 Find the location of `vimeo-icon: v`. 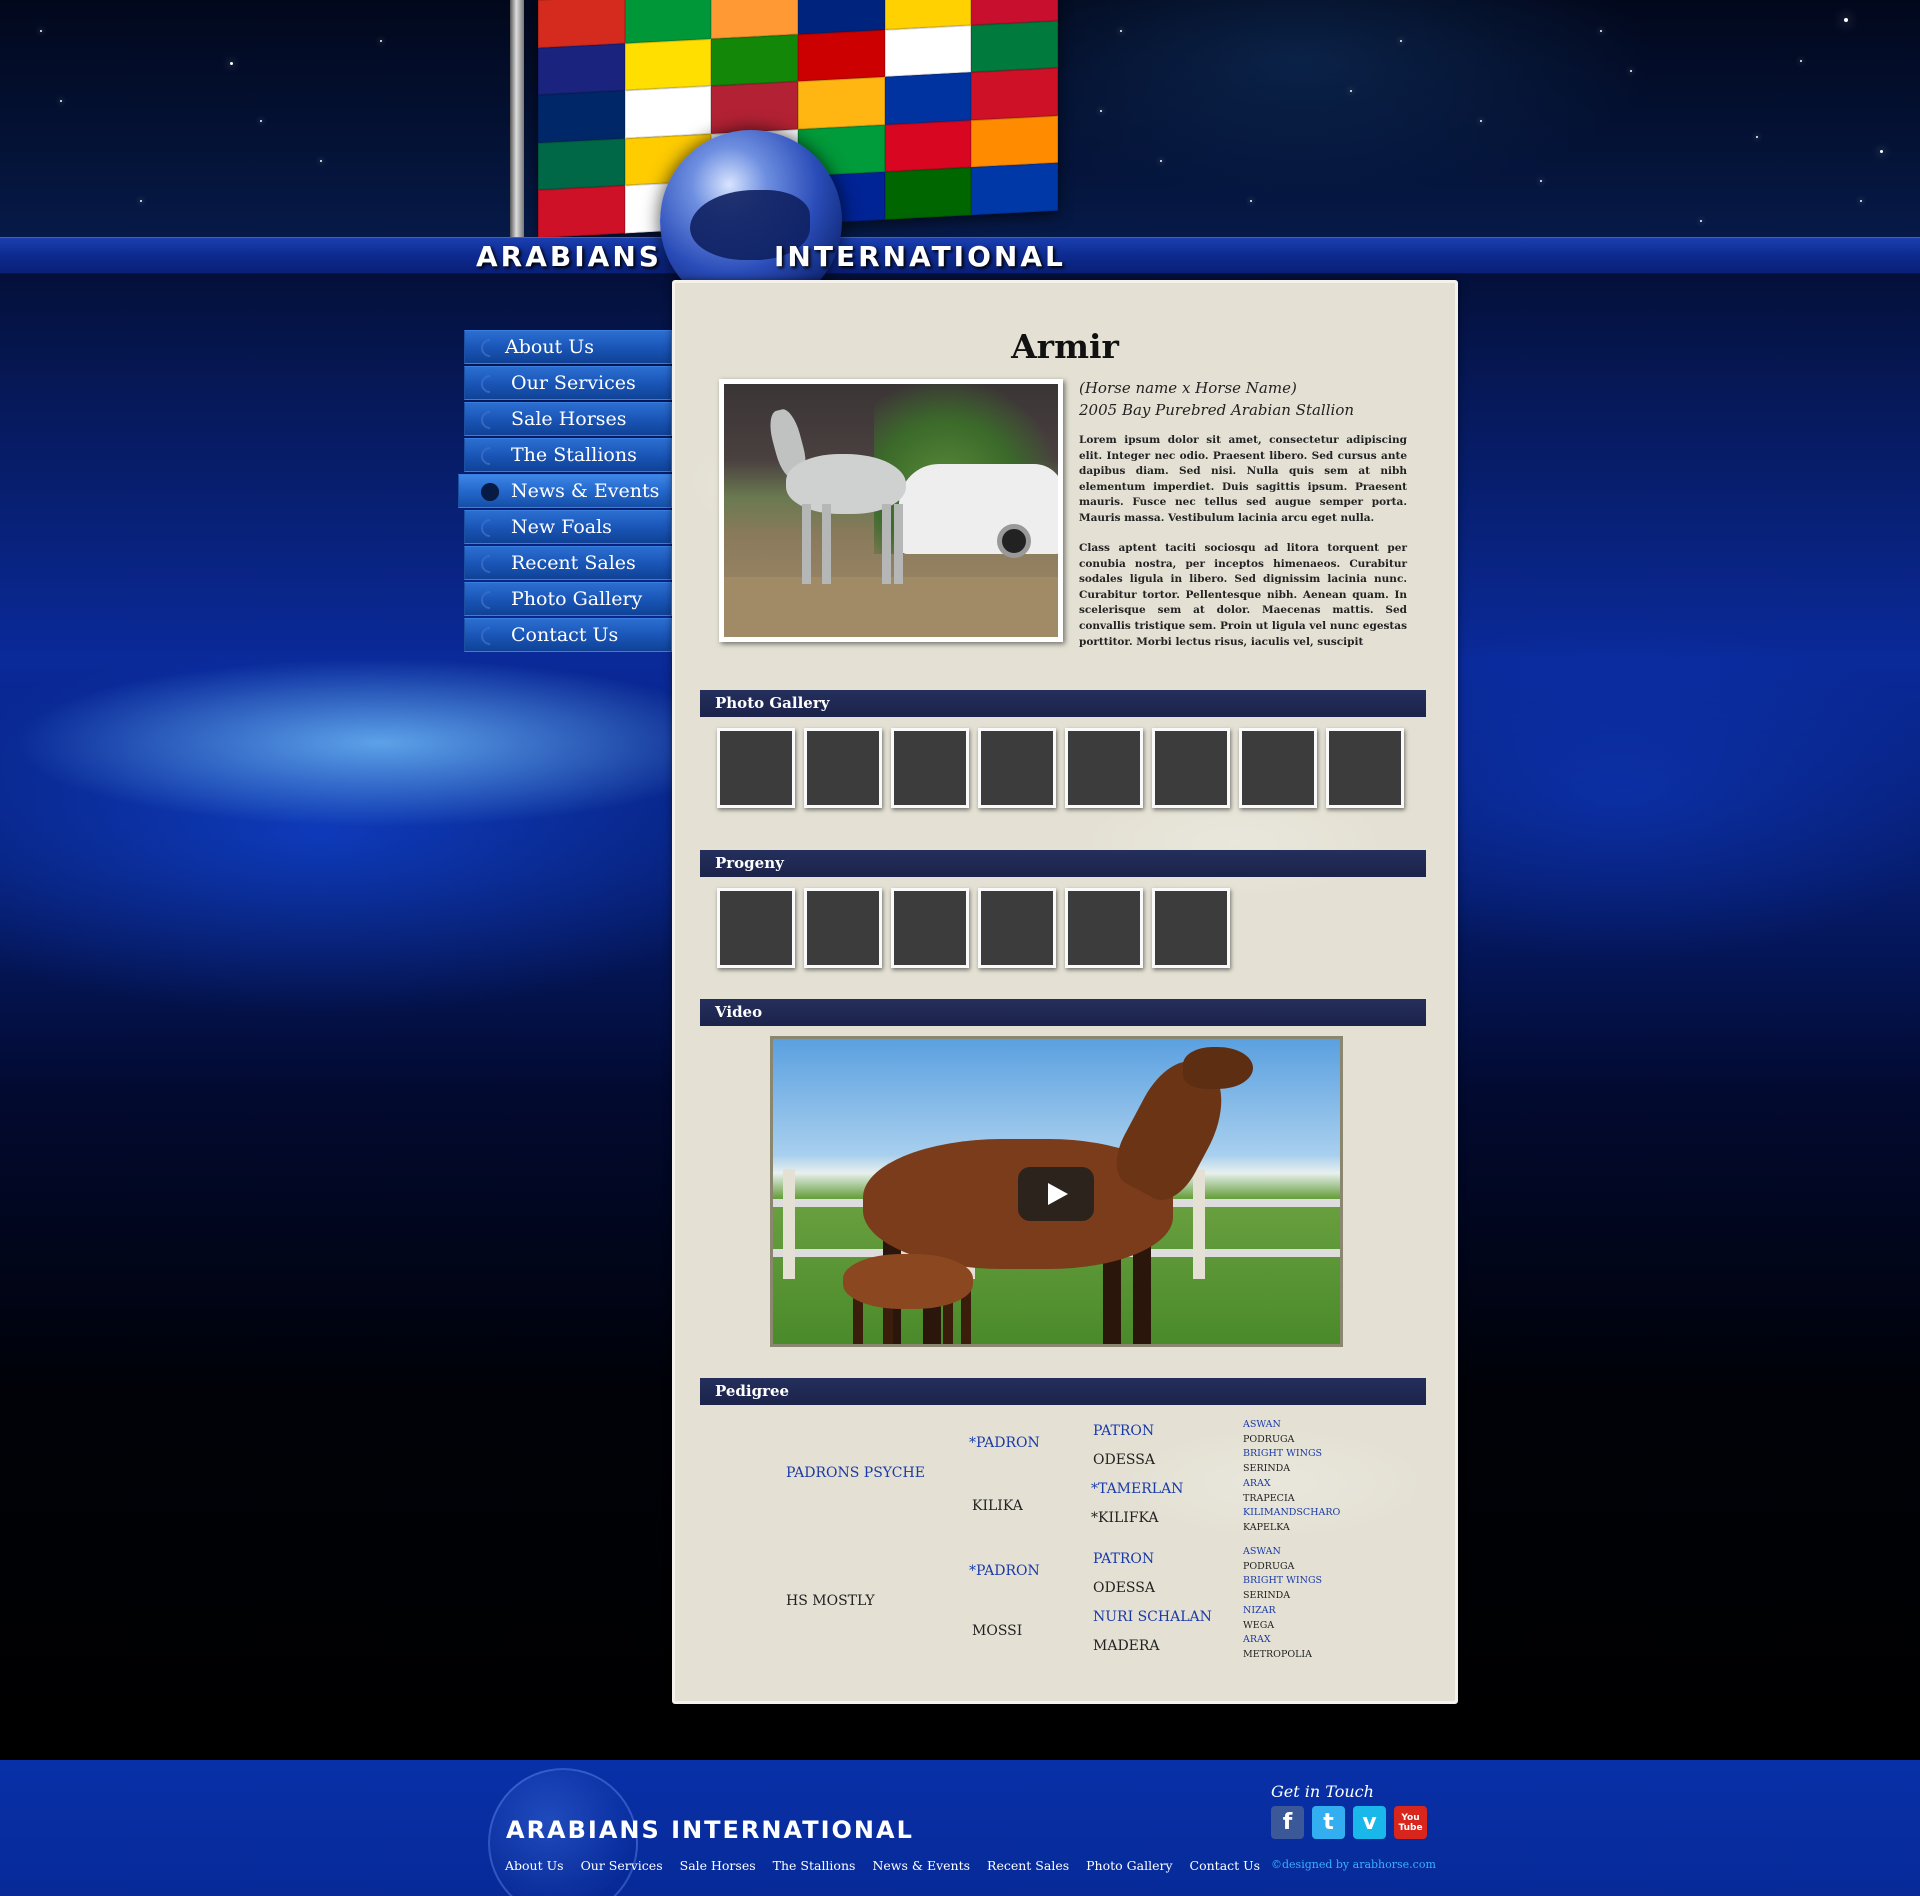

vimeo-icon: v is located at coordinates (1369, 1822).